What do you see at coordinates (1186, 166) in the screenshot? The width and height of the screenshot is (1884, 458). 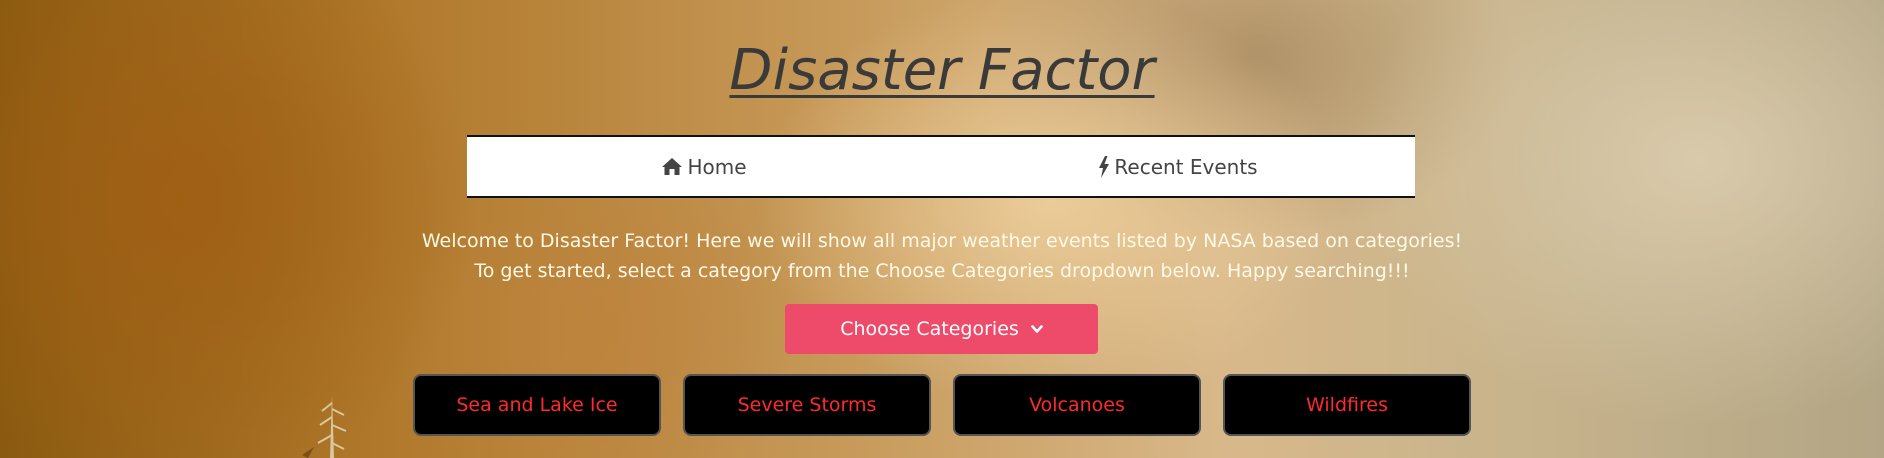 I see `nav-recent-events-label: Recent Events` at bounding box center [1186, 166].